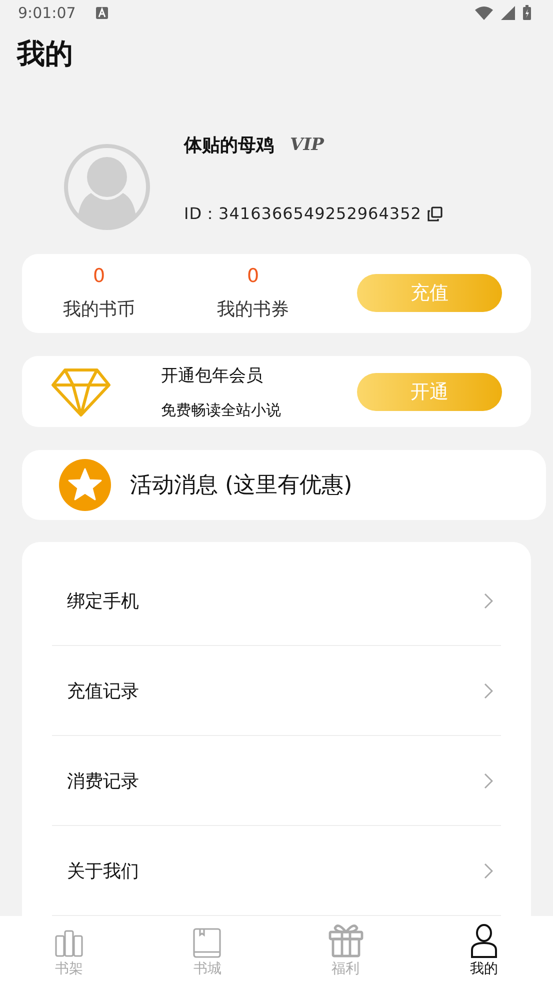 The height and width of the screenshot is (984, 553). Describe the element at coordinates (276, 601) in the screenshot. I see `menu-item: 绑定手机` at that location.